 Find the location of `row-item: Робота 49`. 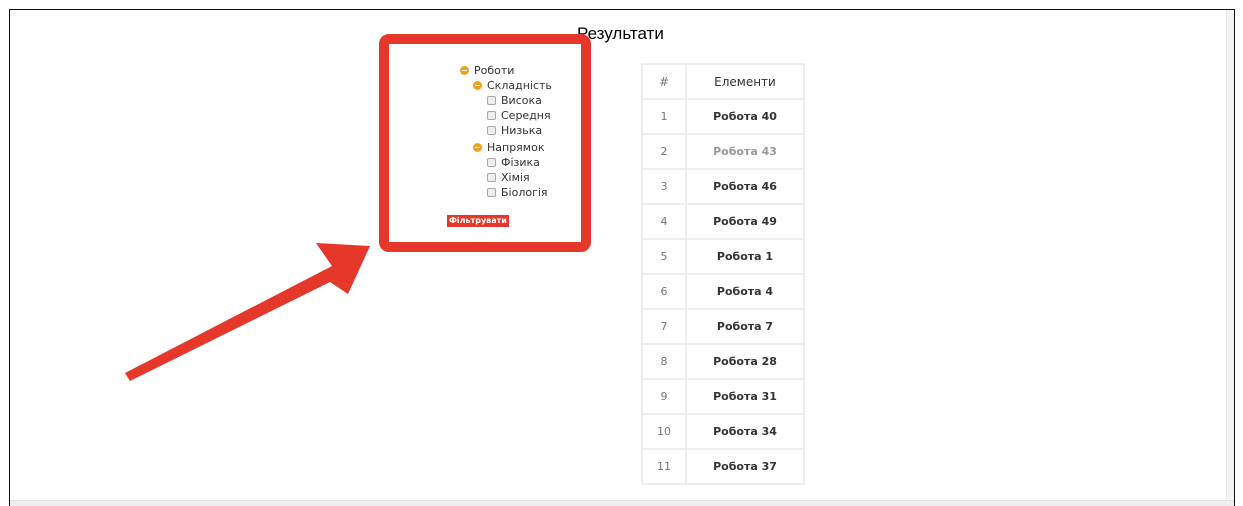

row-item: Робота 49 is located at coordinates (745, 221).